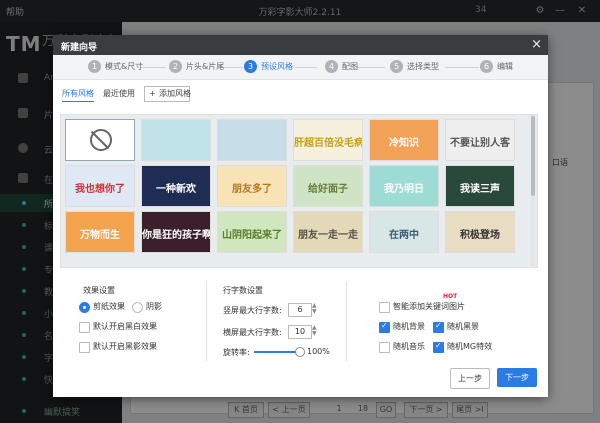 Image resolution: width=600 pixels, height=423 pixels. Describe the element at coordinates (100, 189) in the screenshot. I see `thumbnail-text: 我也想你了` at that location.